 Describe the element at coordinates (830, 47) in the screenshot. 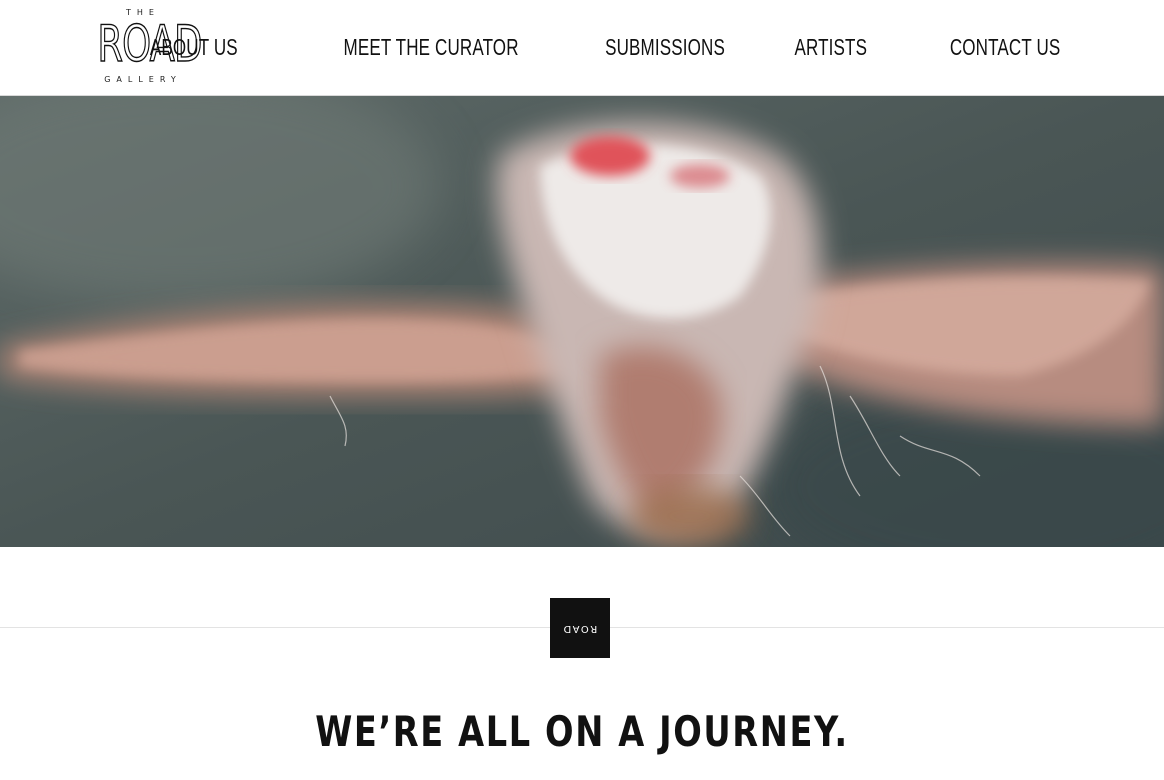

I see `nav-artists: ARTISTS` at that location.